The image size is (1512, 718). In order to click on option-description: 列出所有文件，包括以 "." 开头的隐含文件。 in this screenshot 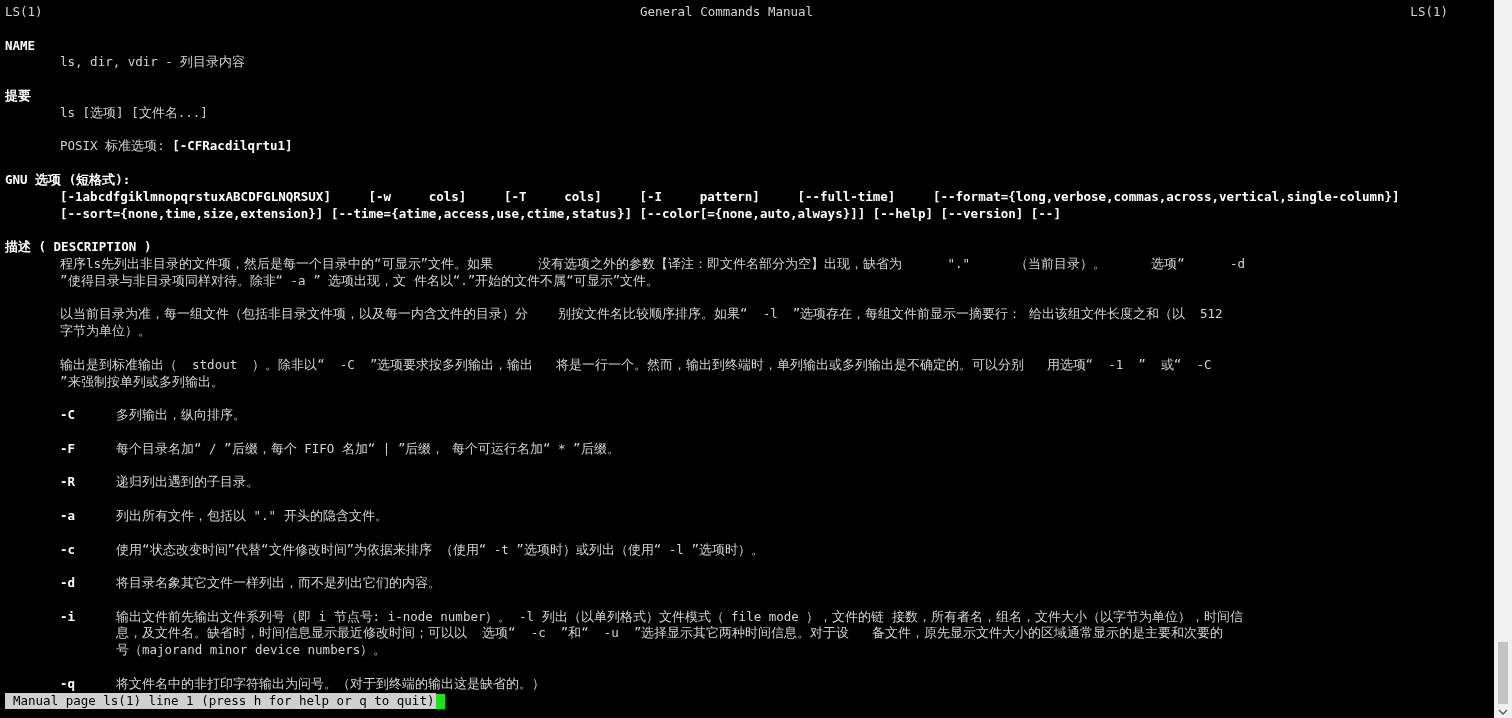, I will do `click(252, 516)`.